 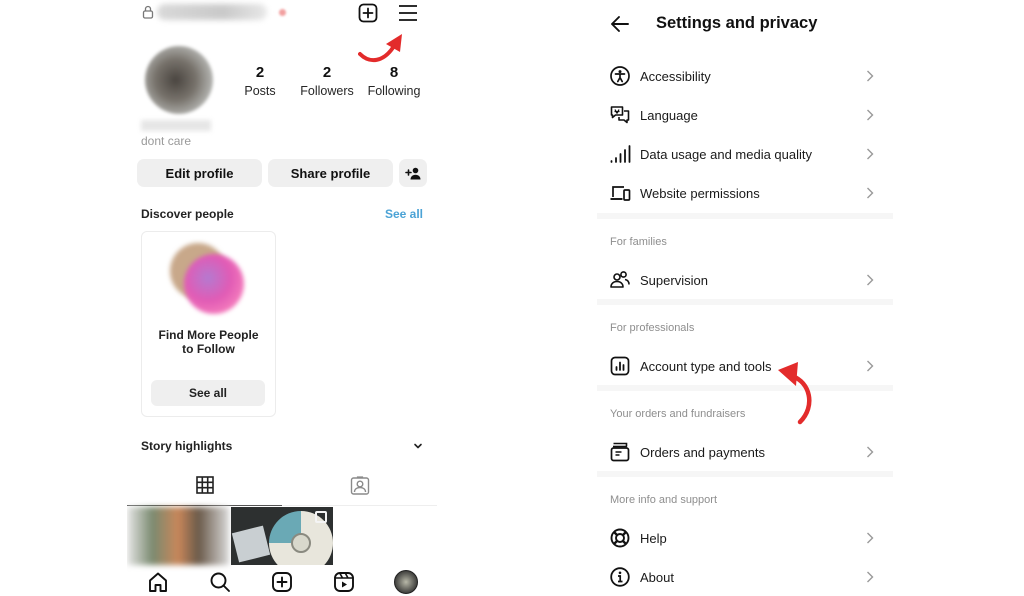 I want to click on settings-item-about: About, so click(x=745, y=577).